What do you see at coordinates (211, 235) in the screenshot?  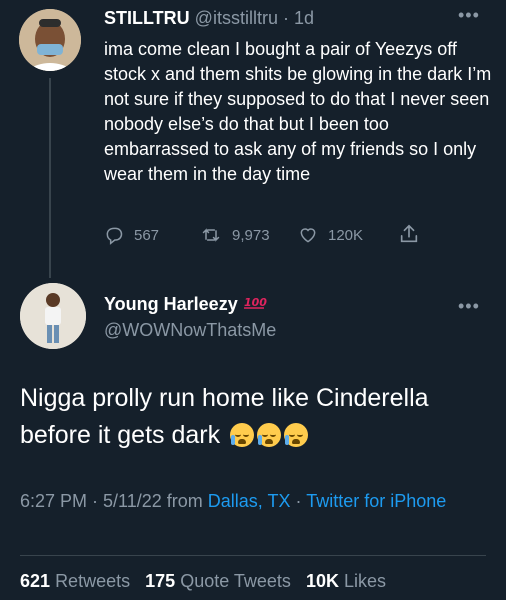 I see `retweet-icon` at bounding box center [211, 235].